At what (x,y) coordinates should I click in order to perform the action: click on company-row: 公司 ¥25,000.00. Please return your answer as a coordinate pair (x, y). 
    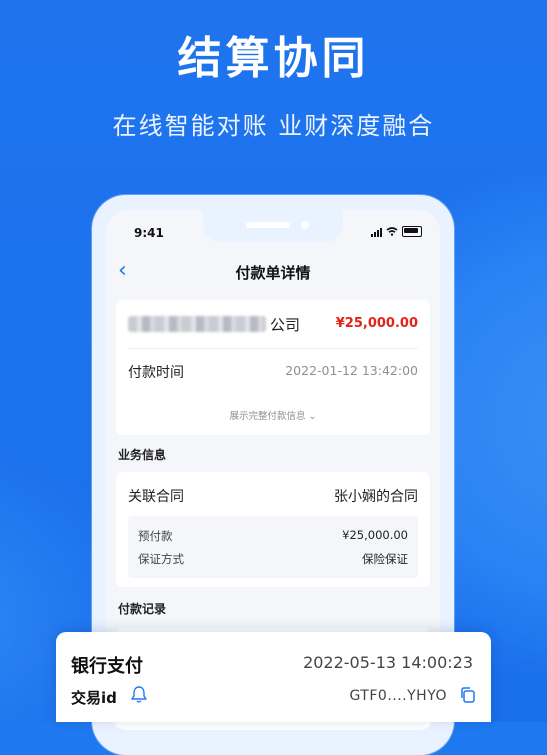
    Looking at the image, I should click on (273, 330).